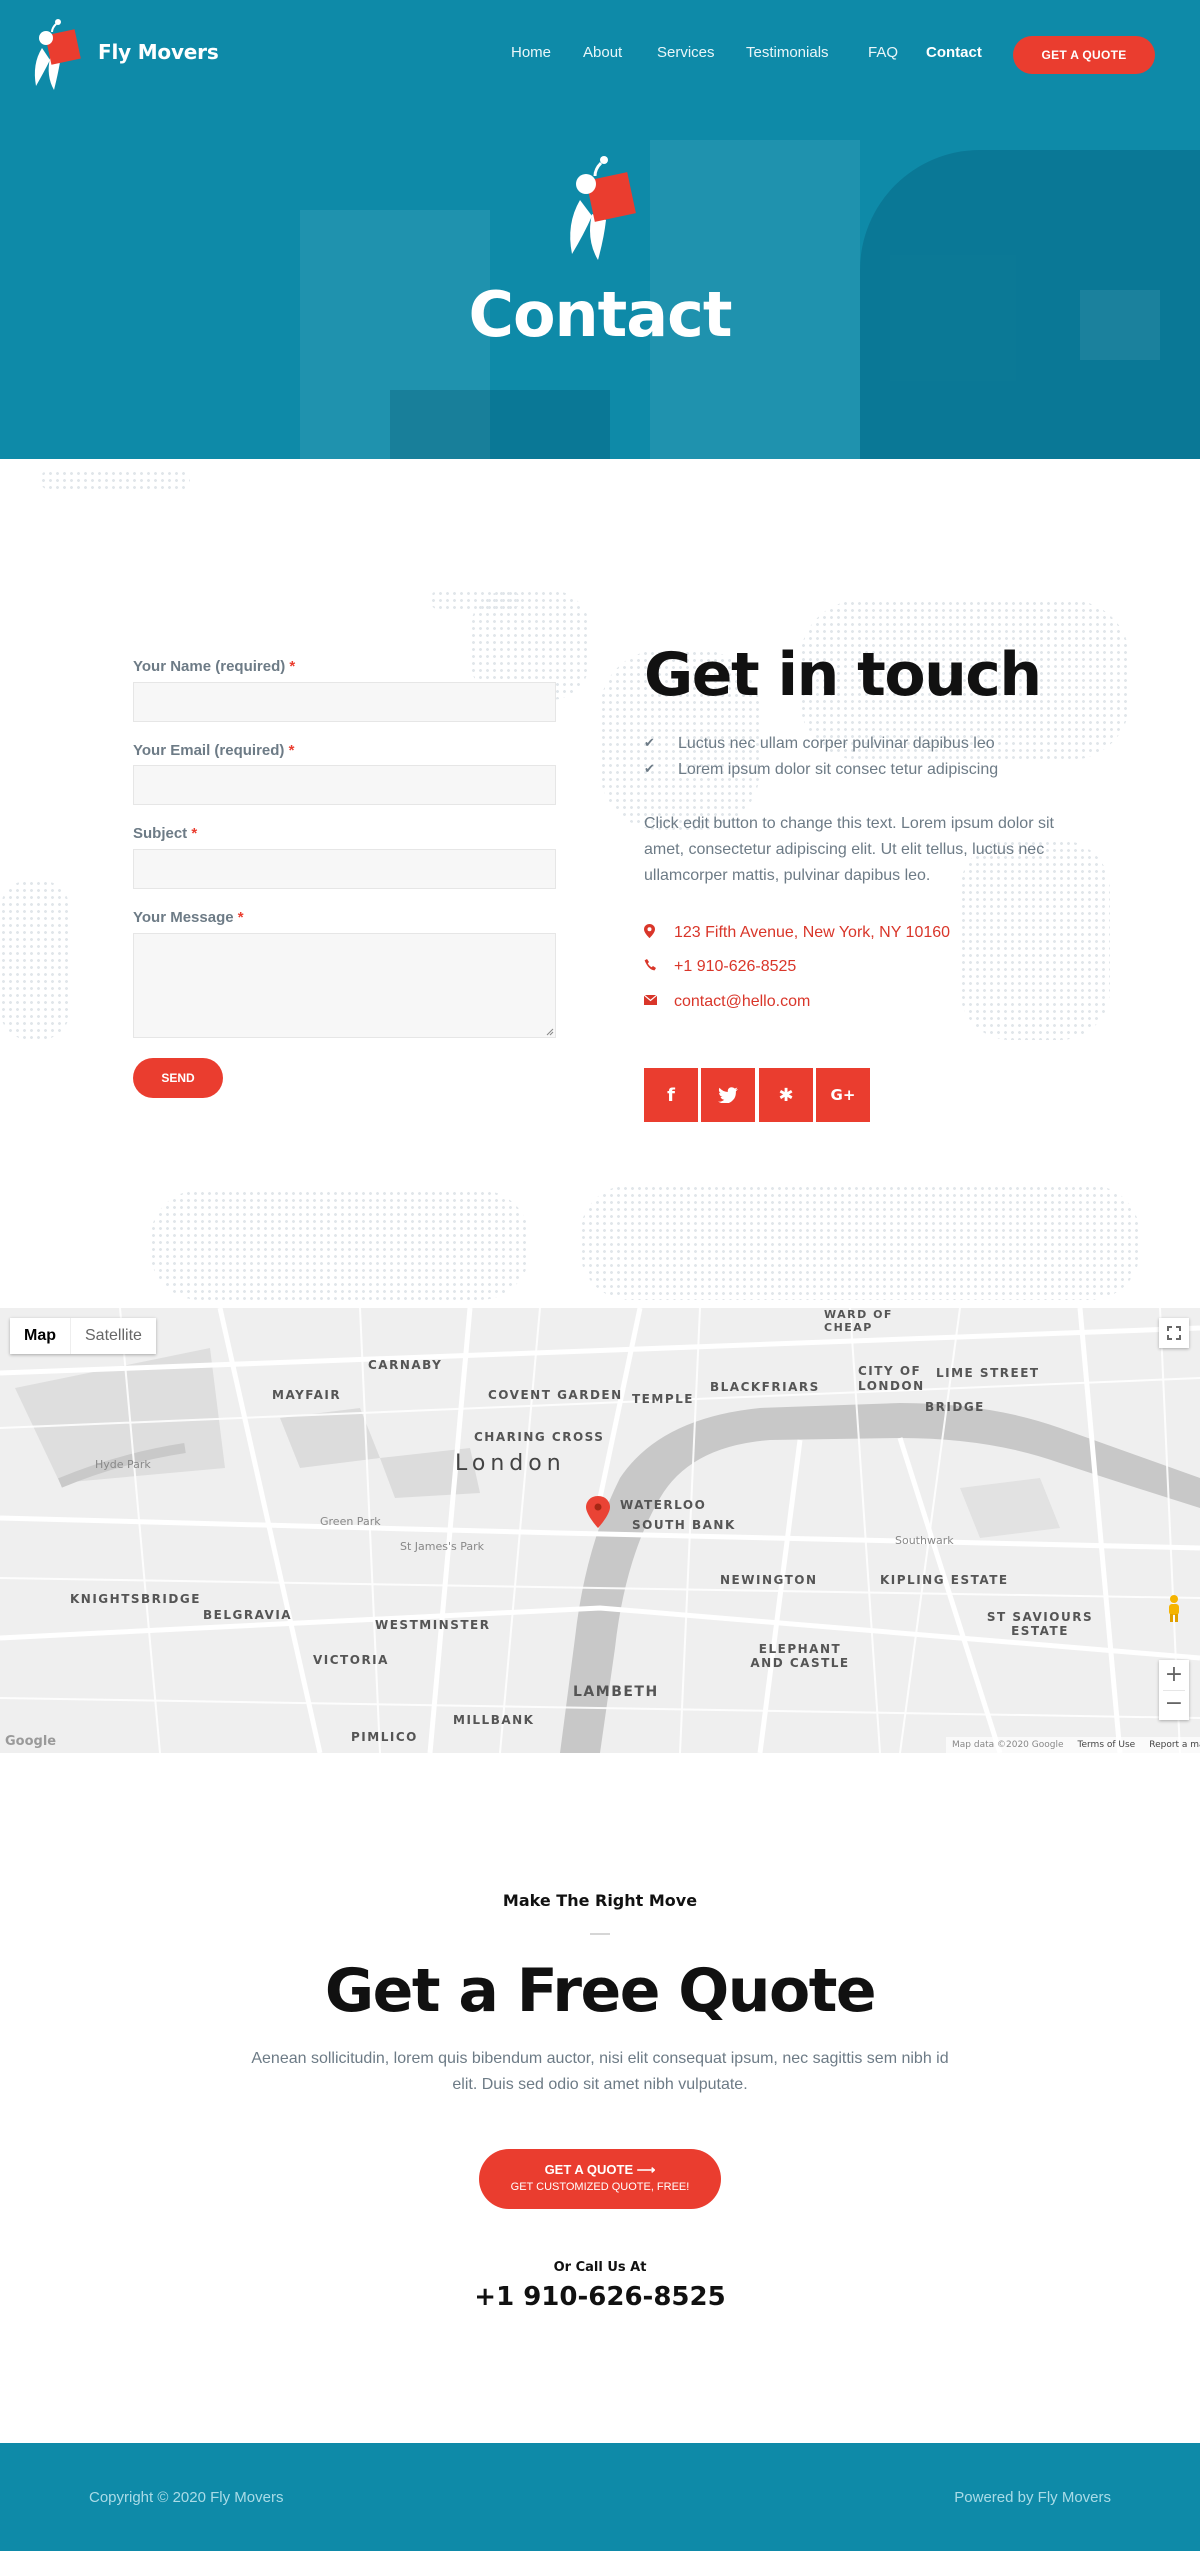 Image resolution: width=1200 pixels, height=2551 pixels. I want to click on map-label: BRIDGE, so click(955, 1407).